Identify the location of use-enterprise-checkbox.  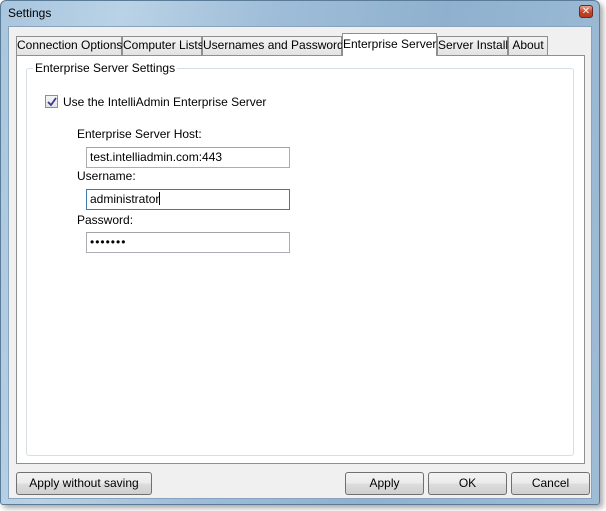
(51, 101).